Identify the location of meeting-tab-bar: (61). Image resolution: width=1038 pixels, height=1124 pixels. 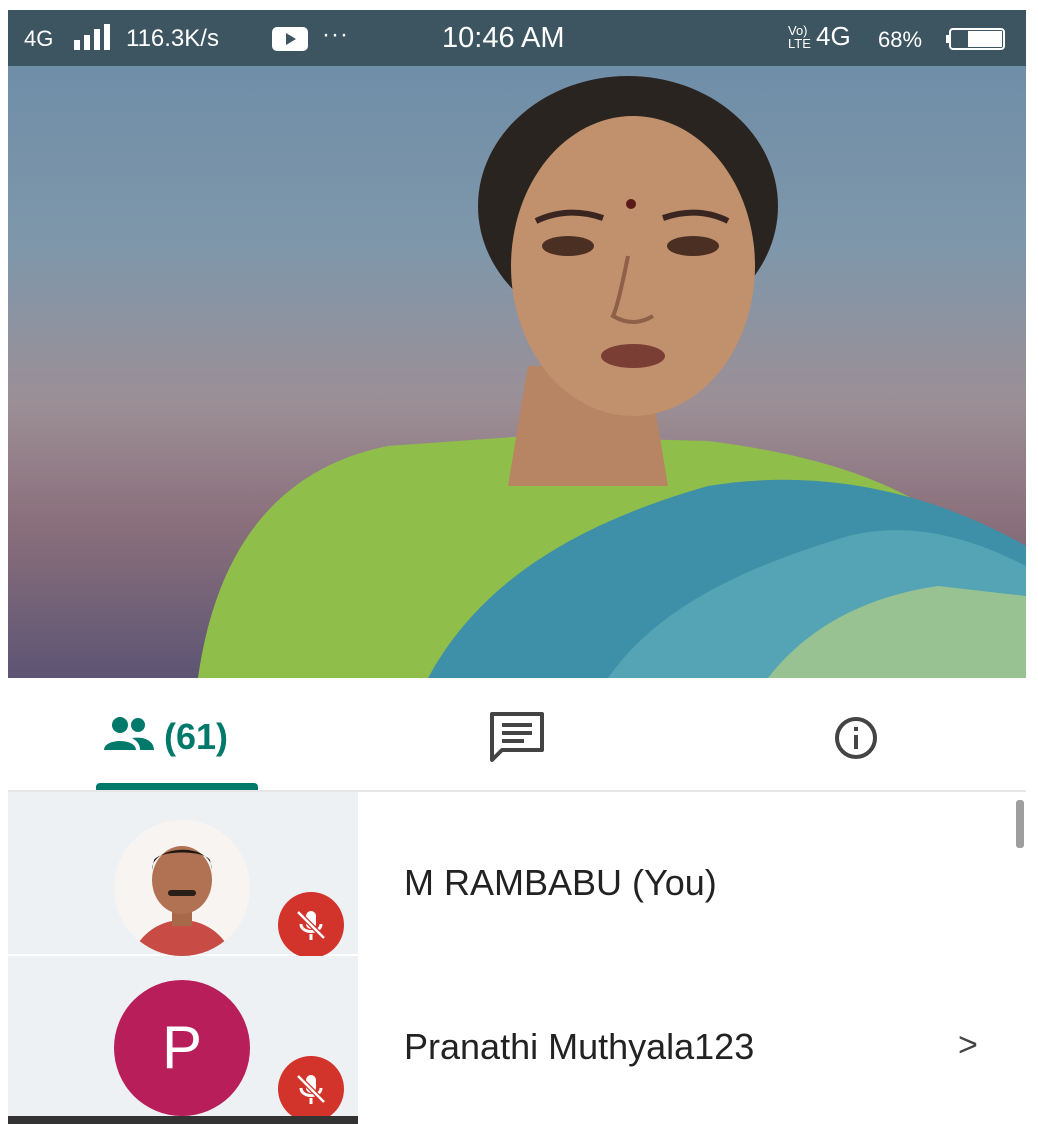
(517, 735).